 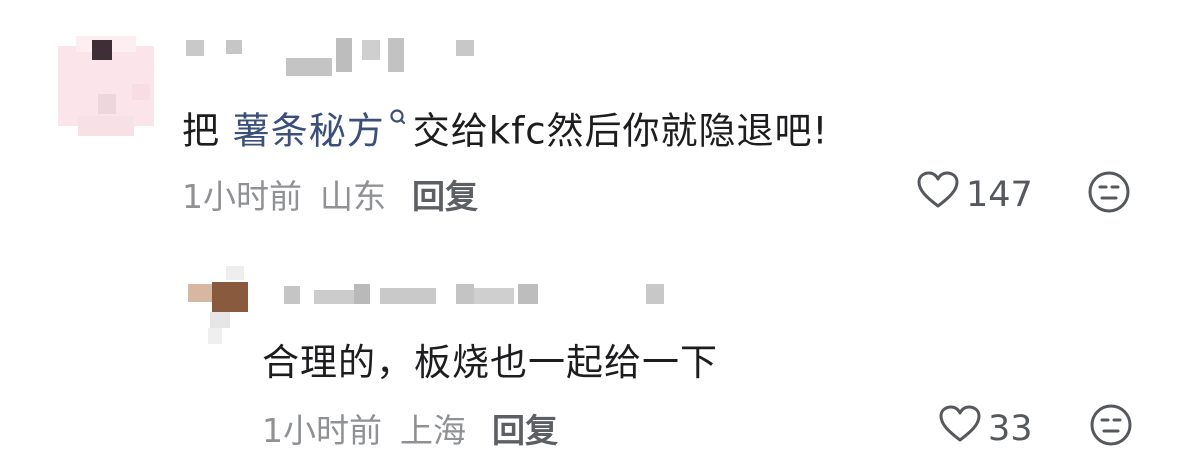 I want to click on comment-text: 把 薯条秘方 交给kfc然后你就隐退吧!, so click(x=505, y=125).